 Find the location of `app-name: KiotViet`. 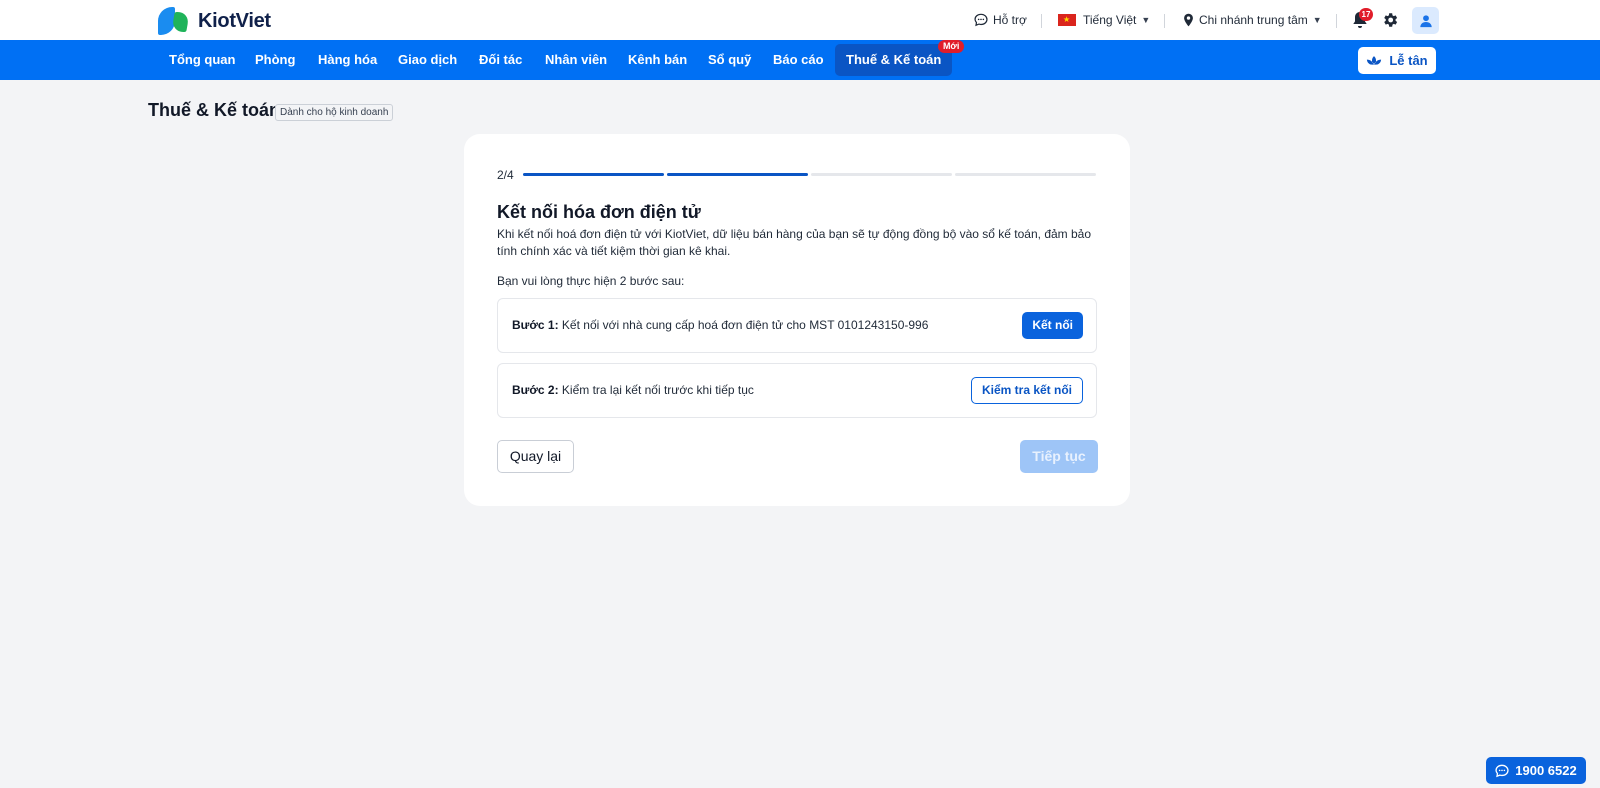

app-name: KiotViet is located at coordinates (234, 20).